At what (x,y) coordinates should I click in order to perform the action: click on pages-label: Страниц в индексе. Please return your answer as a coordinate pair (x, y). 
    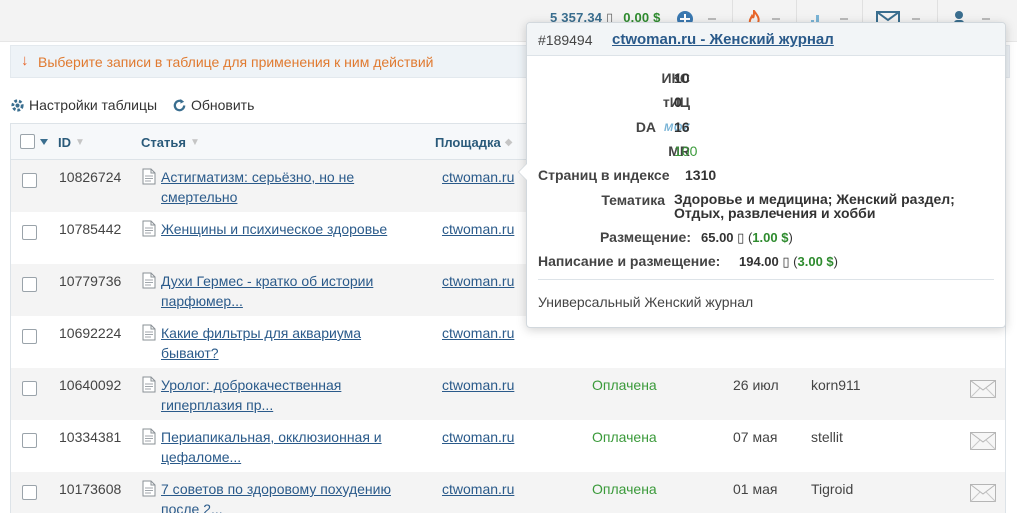
    Looking at the image, I should click on (604, 175).